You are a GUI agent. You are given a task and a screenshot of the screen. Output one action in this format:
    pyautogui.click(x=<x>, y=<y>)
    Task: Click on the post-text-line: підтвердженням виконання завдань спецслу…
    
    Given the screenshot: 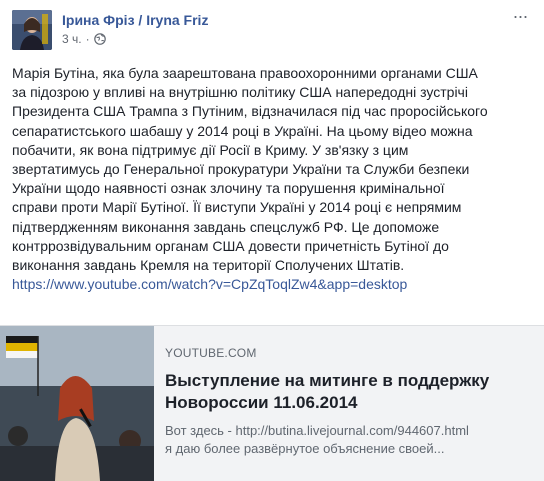 What is the action you would take?
    pyautogui.click(x=226, y=226)
    